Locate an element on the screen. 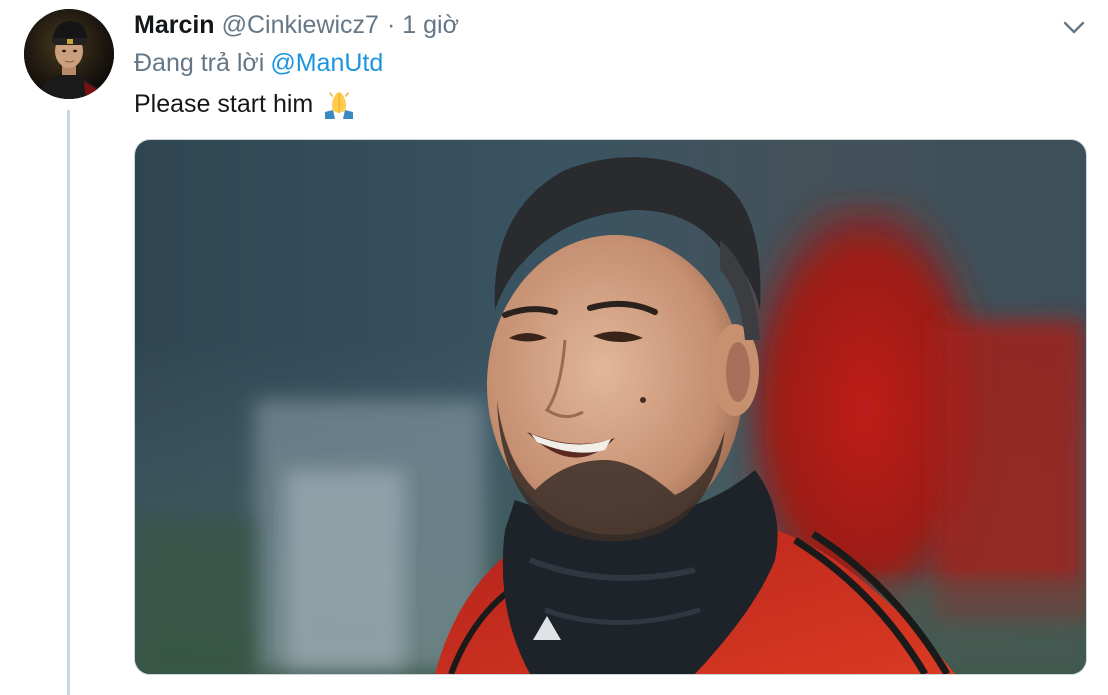  avatar-image is located at coordinates (69, 54).